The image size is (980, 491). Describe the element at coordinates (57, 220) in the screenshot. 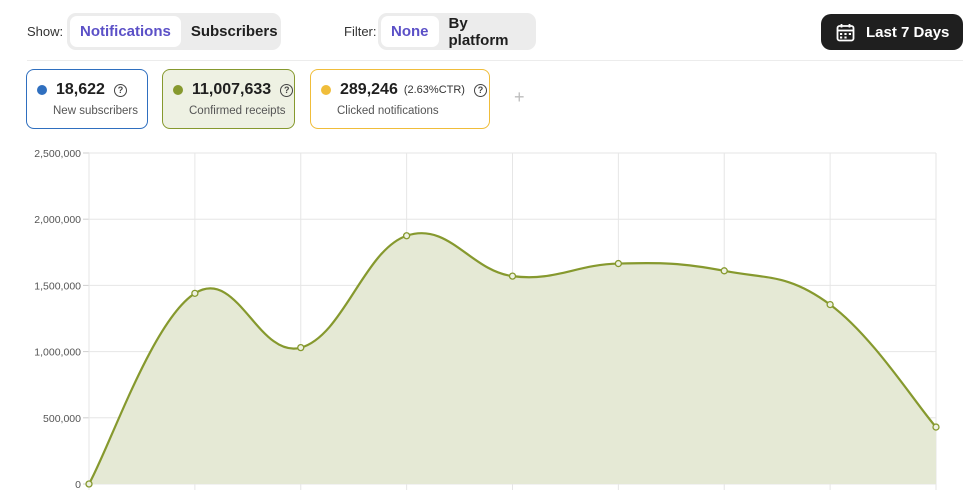

I see `y-tick-label: 2,000,000` at that location.